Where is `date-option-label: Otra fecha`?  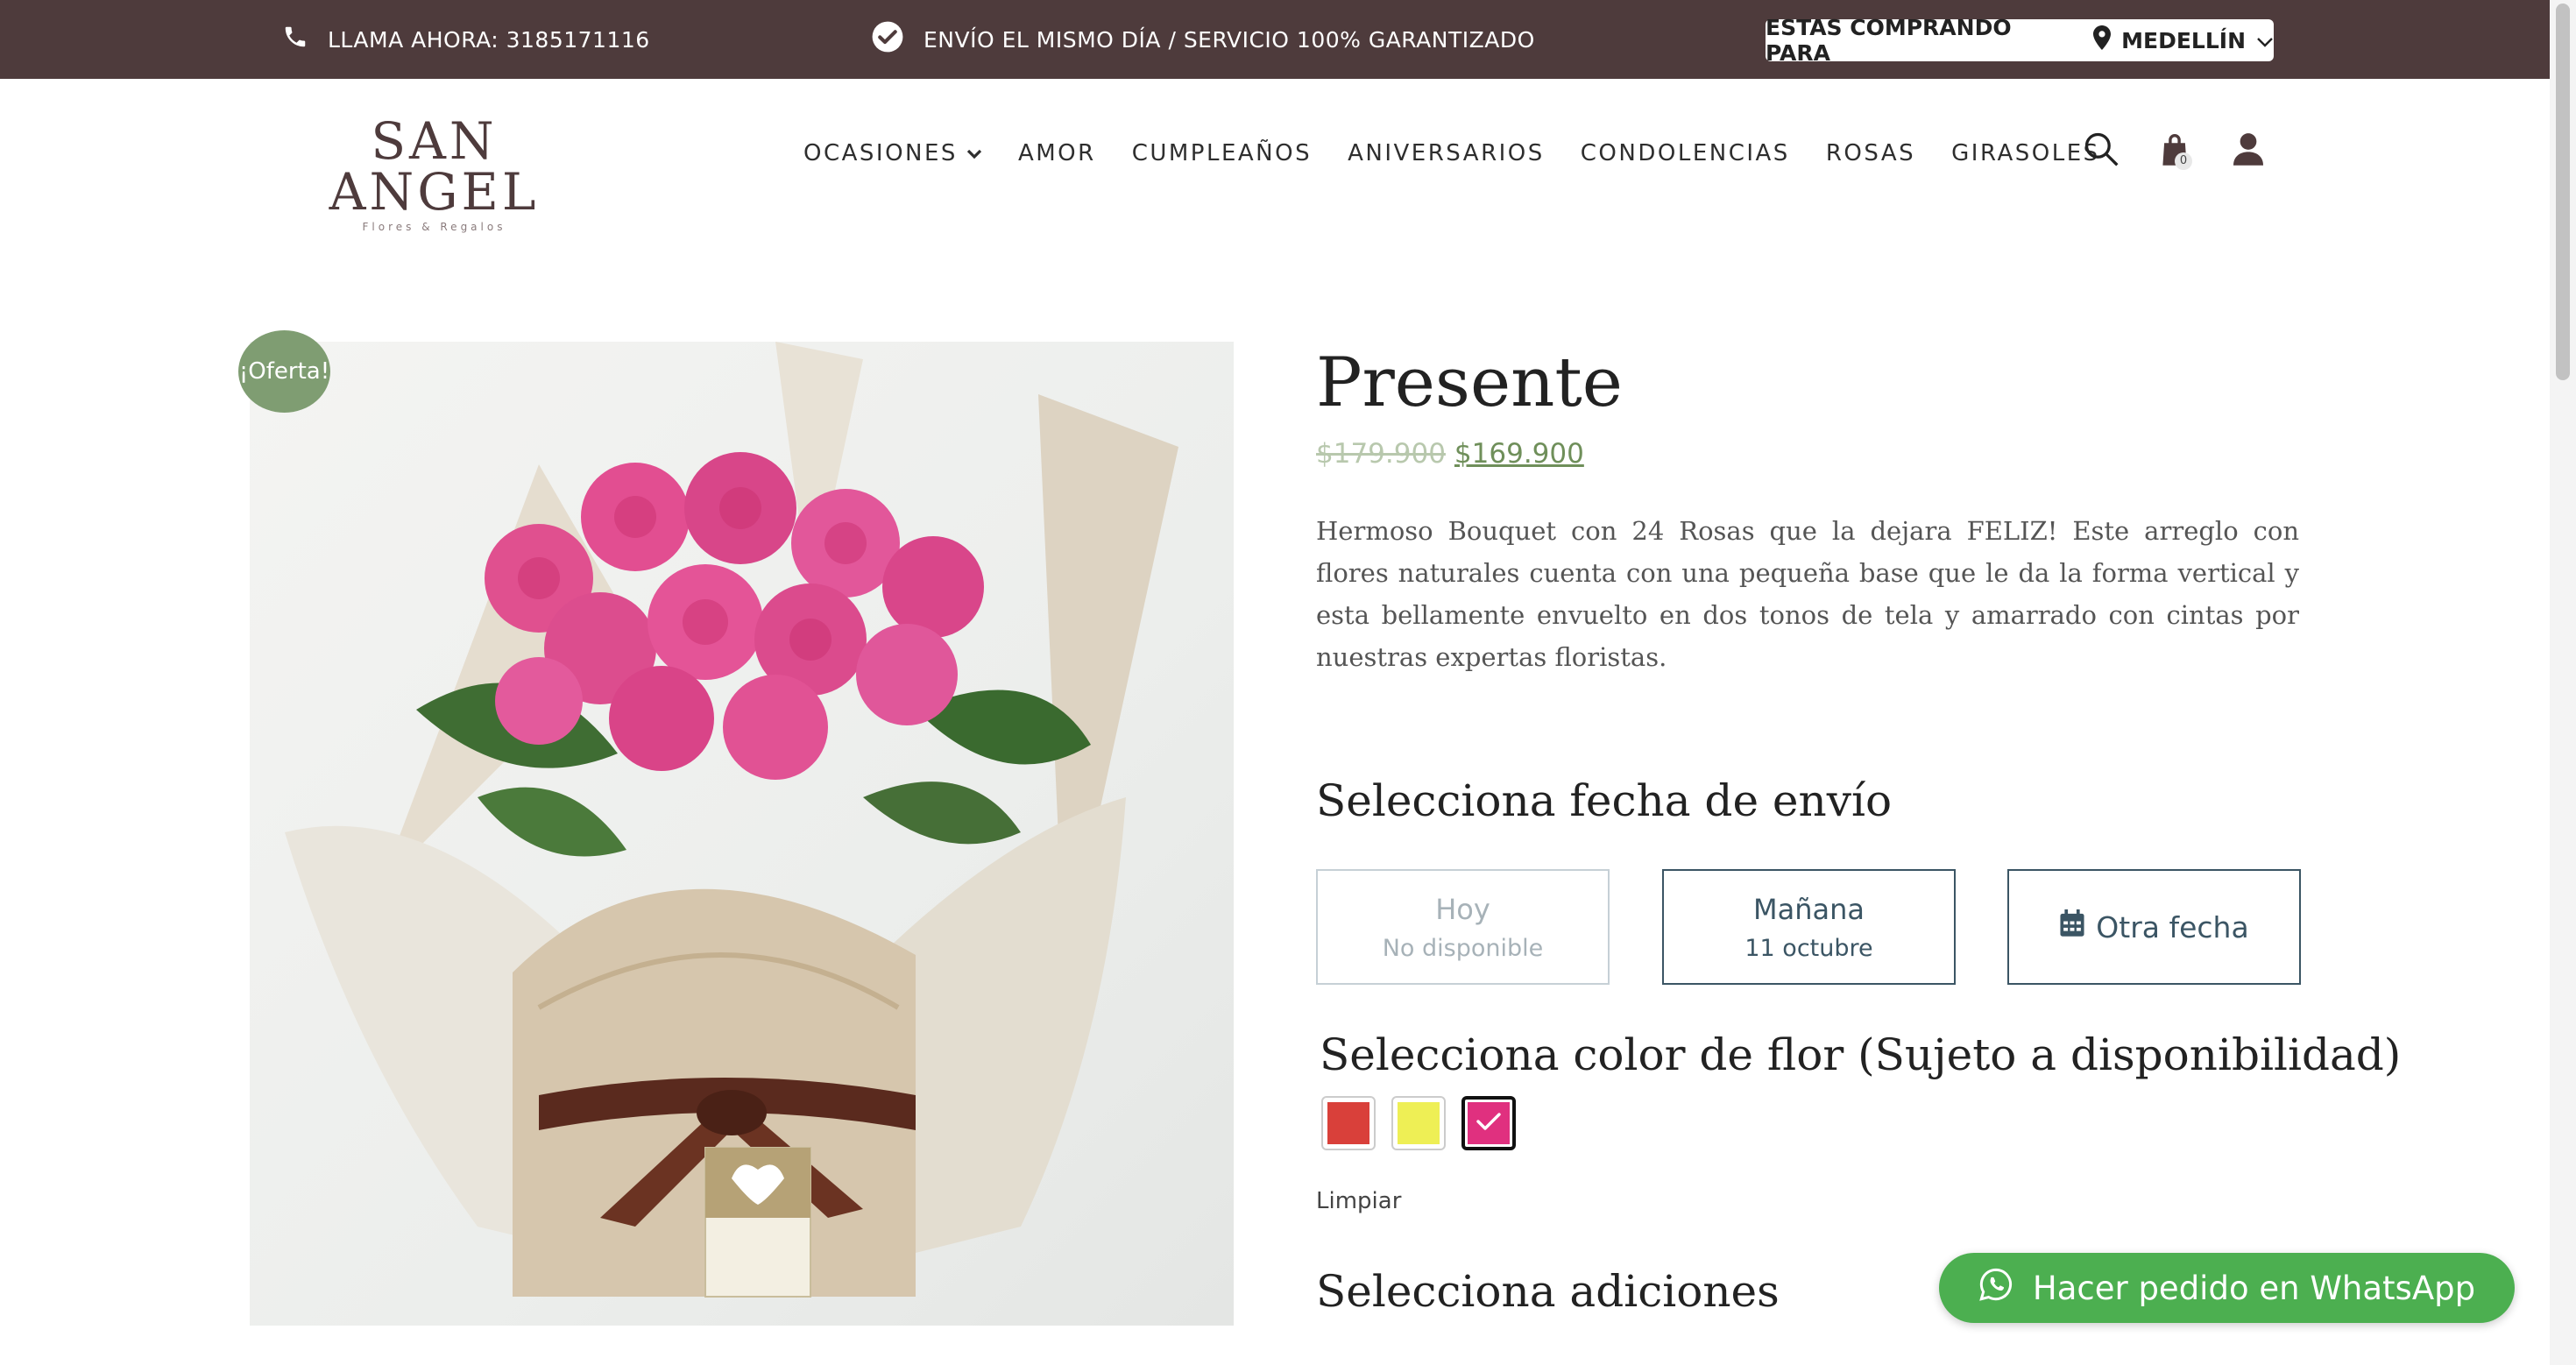 date-option-label: Otra fecha is located at coordinates (2172, 927).